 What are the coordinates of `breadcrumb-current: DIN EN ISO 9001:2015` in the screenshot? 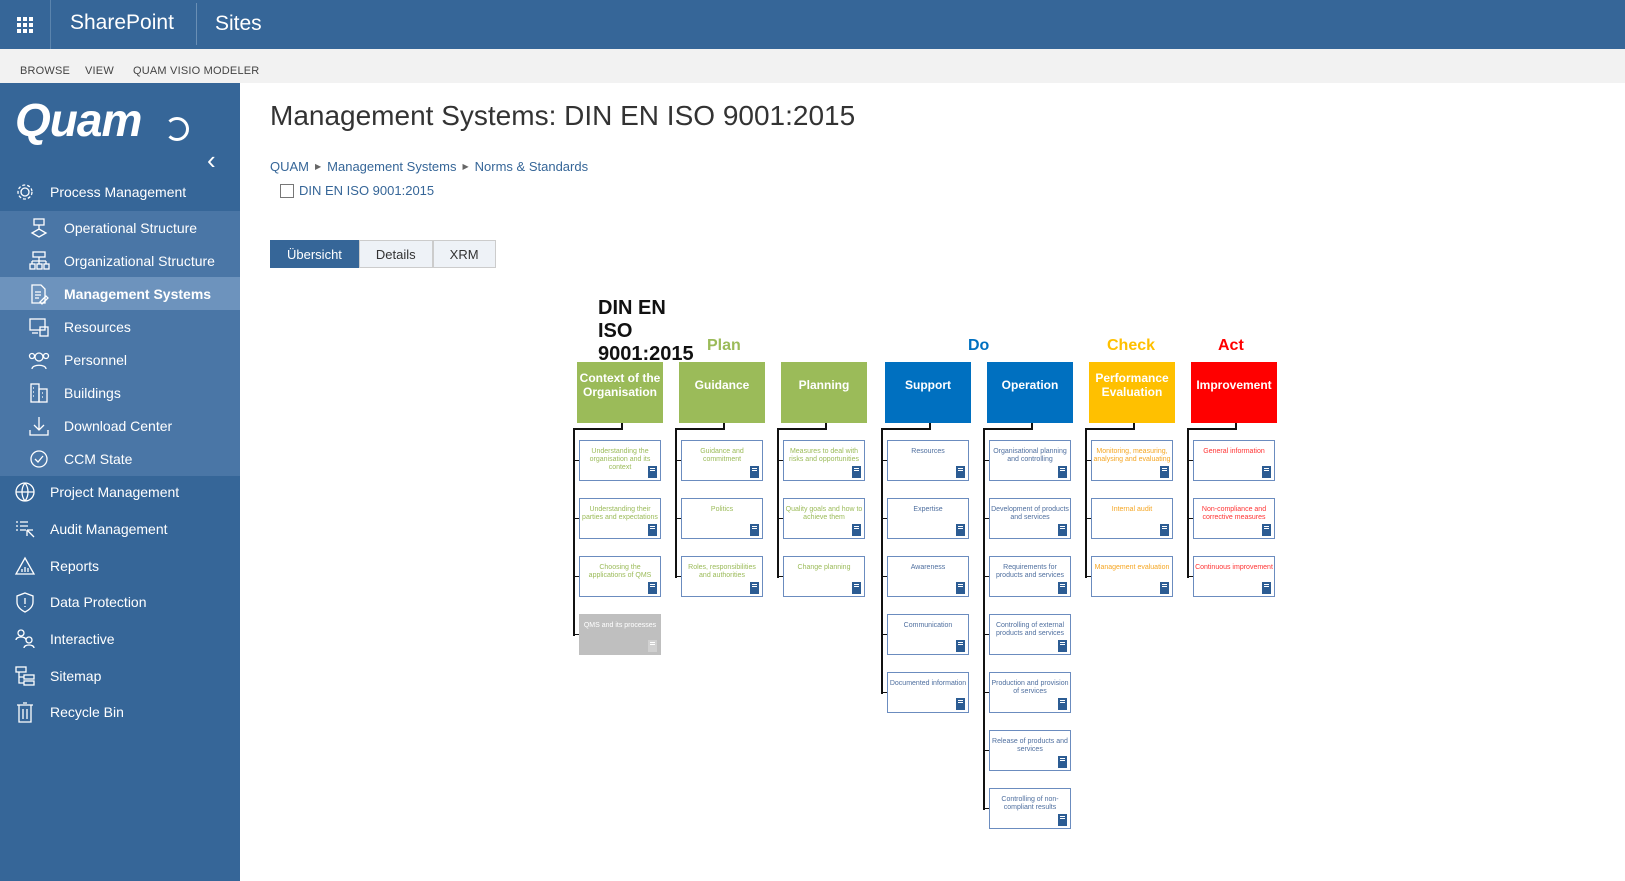 It's located at (357, 190).